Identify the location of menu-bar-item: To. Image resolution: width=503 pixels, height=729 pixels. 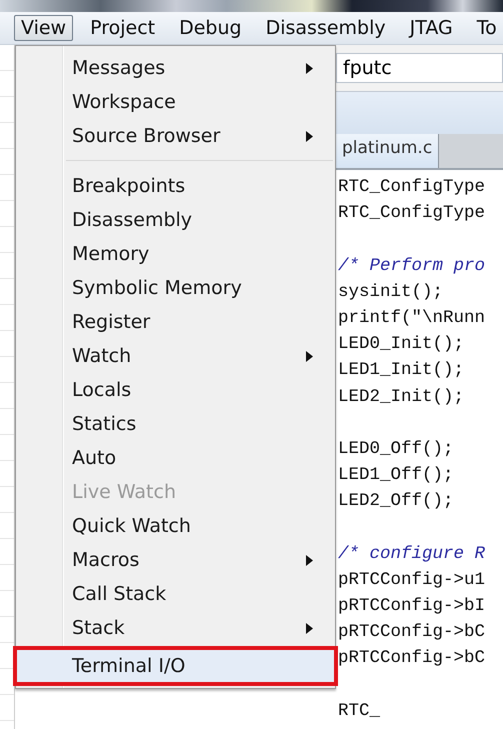
(486, 28).